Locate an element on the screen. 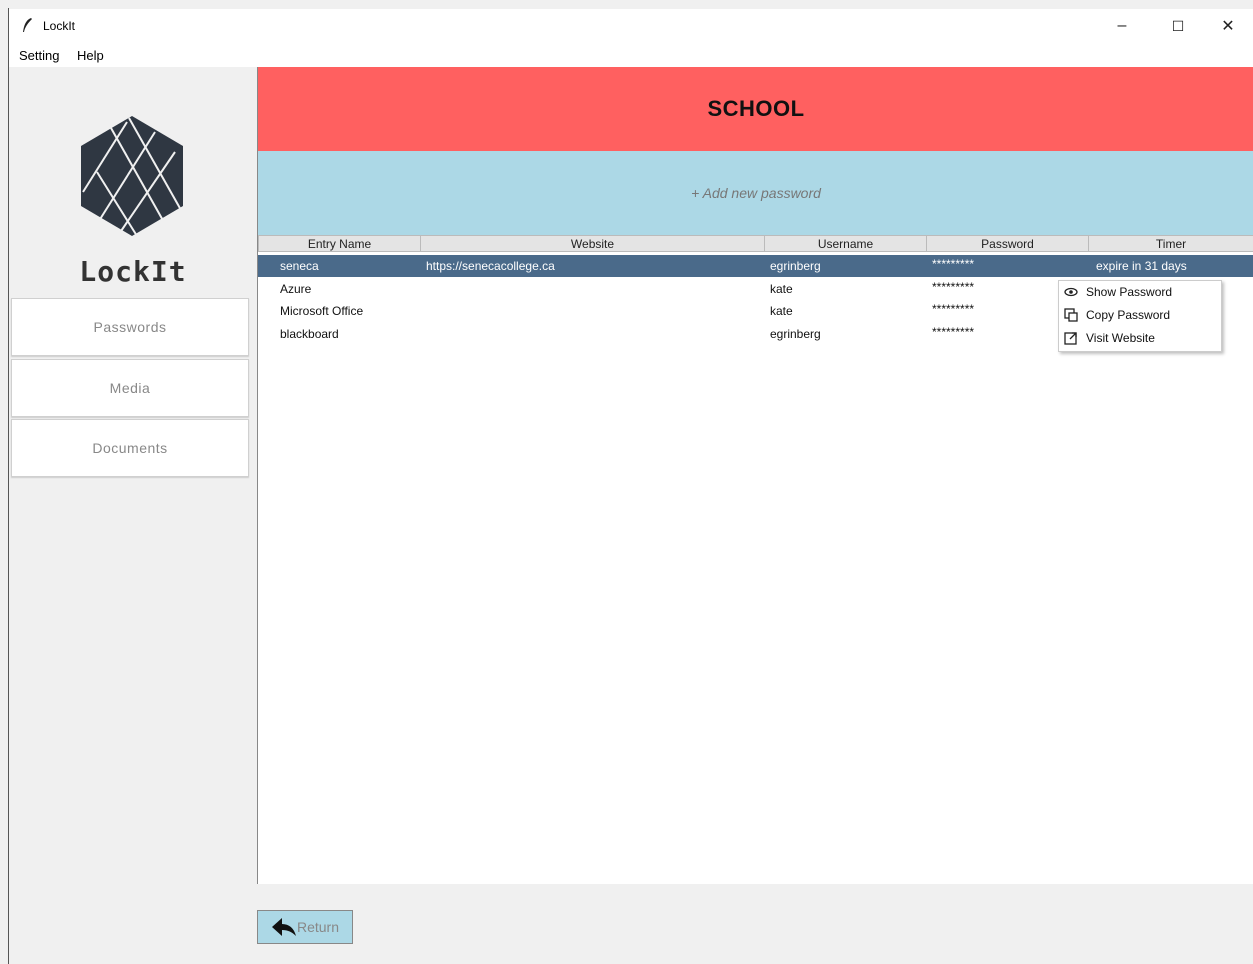 The height and width of the screenshot is (964, 1253). copy-icon is located at coordinates (1071, 315).